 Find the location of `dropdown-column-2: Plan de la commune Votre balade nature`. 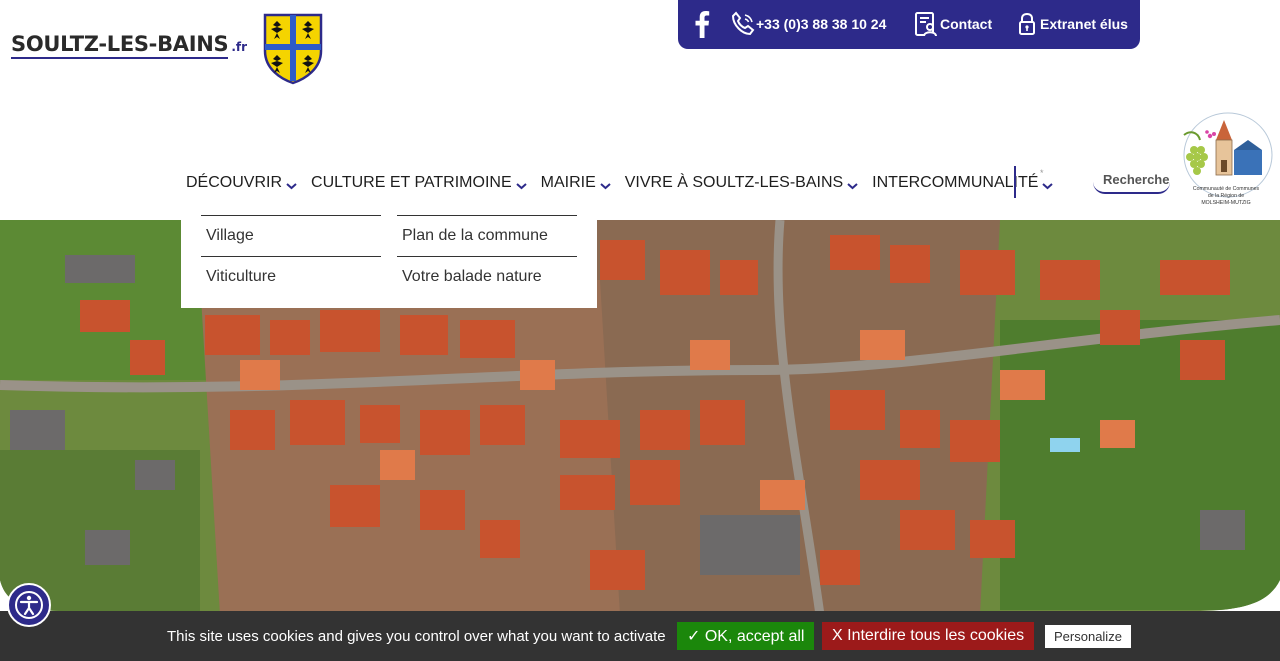

dropdown-column-2: Plan de la commune Votre balade nature is located at coordinates (487, 256).